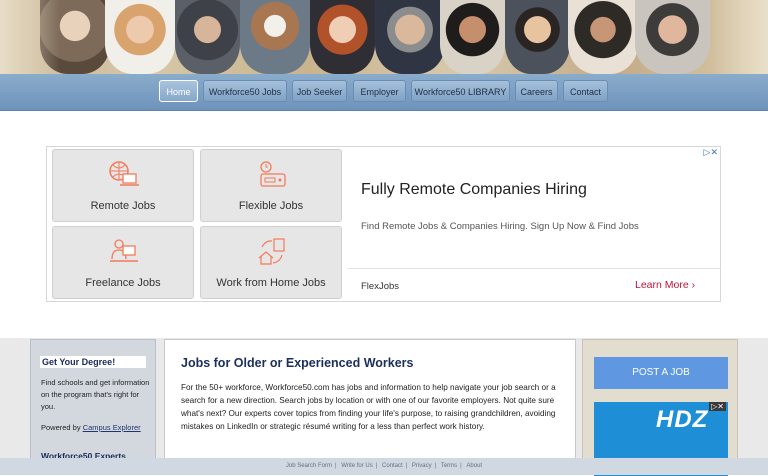  Describe the element at coordinates (474, 190) in the screenshot. I see `ad-headline: Fully Remote Companies Hiring` at that location.